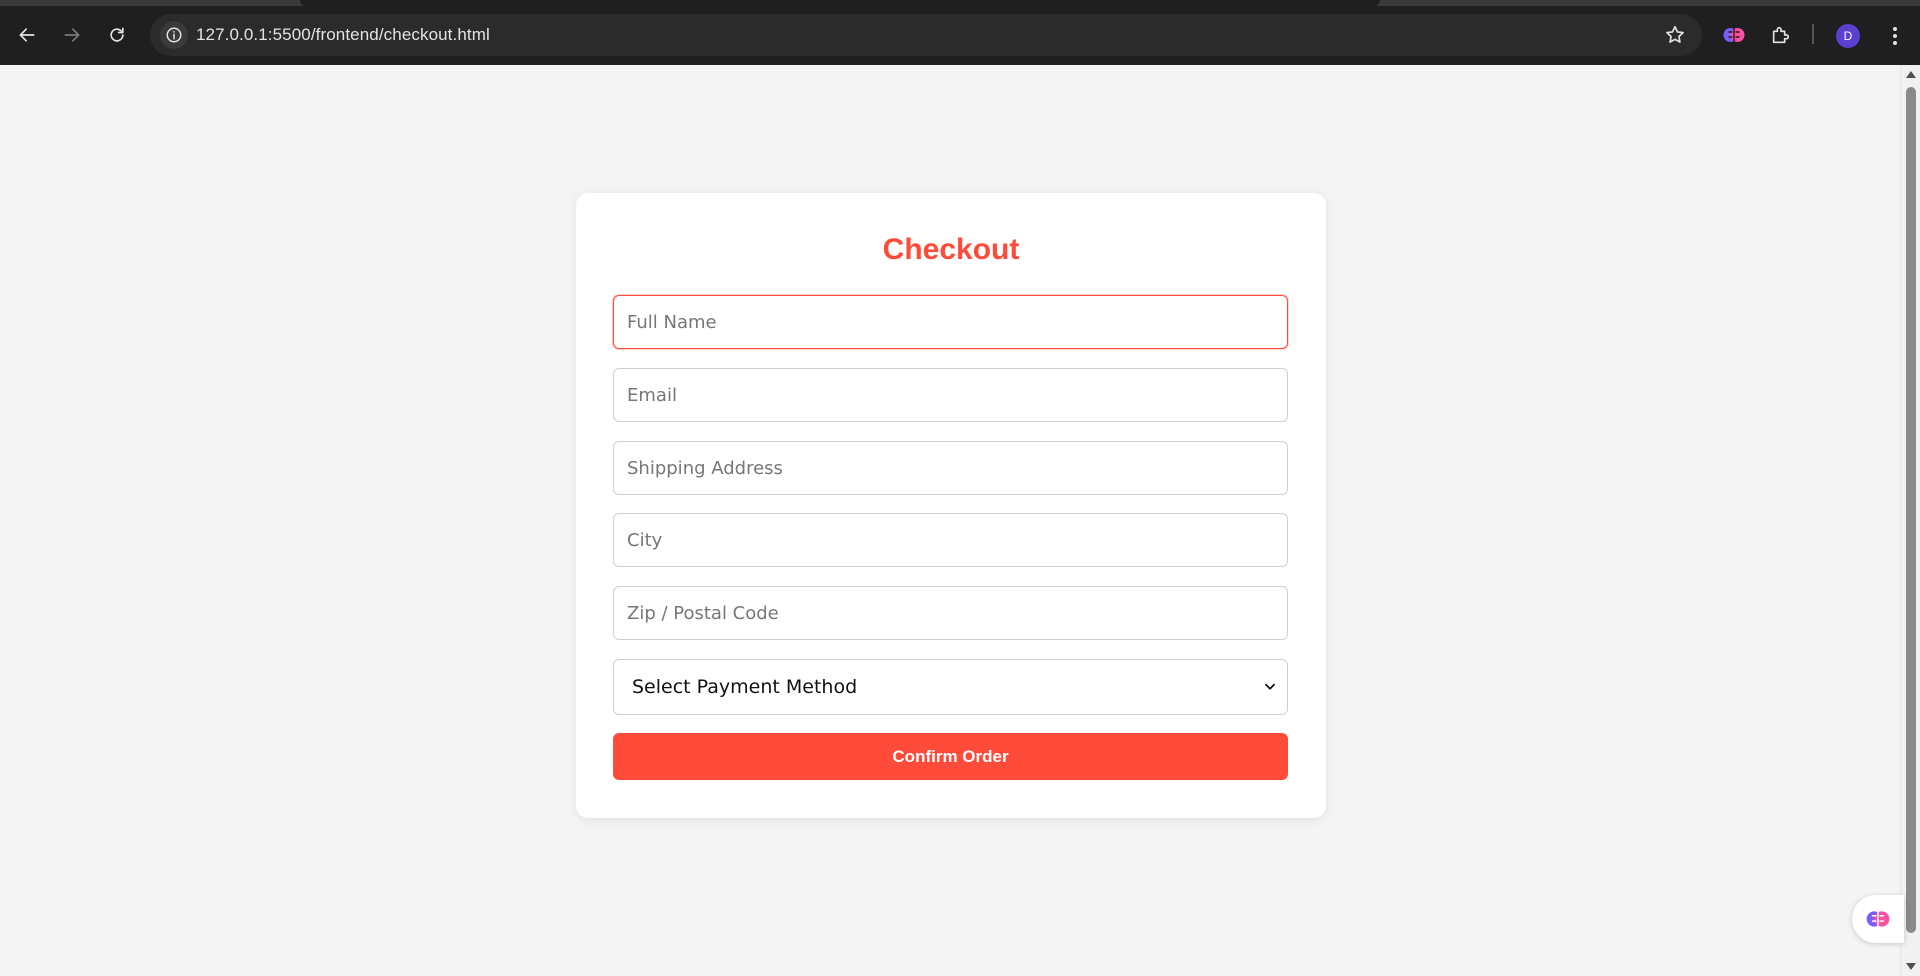 The height and width of the screenshot is (976, 1920). Describe the element at coordinates (1675, 35) in the screenshot. I see `star-icon` at that location.